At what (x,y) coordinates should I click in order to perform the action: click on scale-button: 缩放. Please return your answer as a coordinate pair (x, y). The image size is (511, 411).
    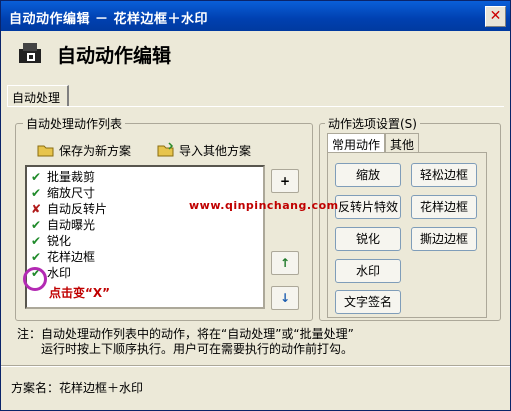
    Looking at the image, I should click on (368, 175).